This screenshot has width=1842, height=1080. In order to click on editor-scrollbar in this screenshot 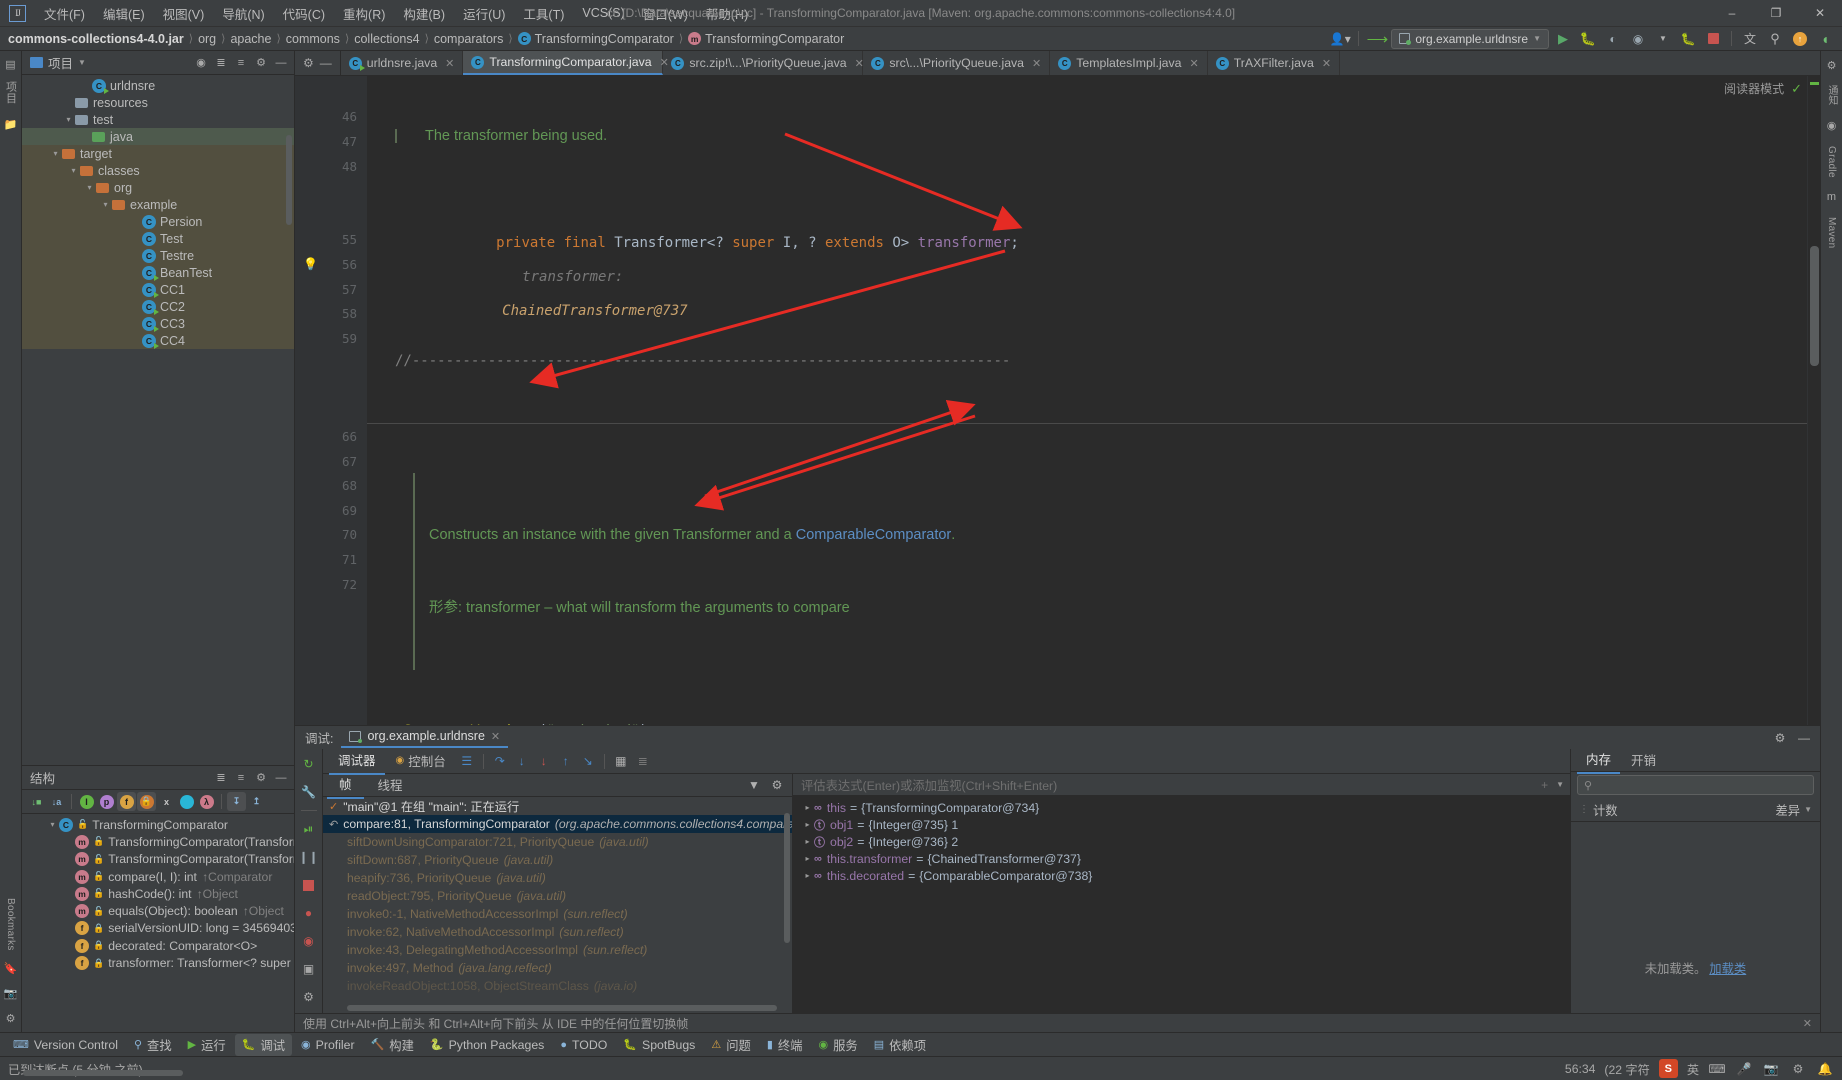, I will do `click(1814, 306)`.